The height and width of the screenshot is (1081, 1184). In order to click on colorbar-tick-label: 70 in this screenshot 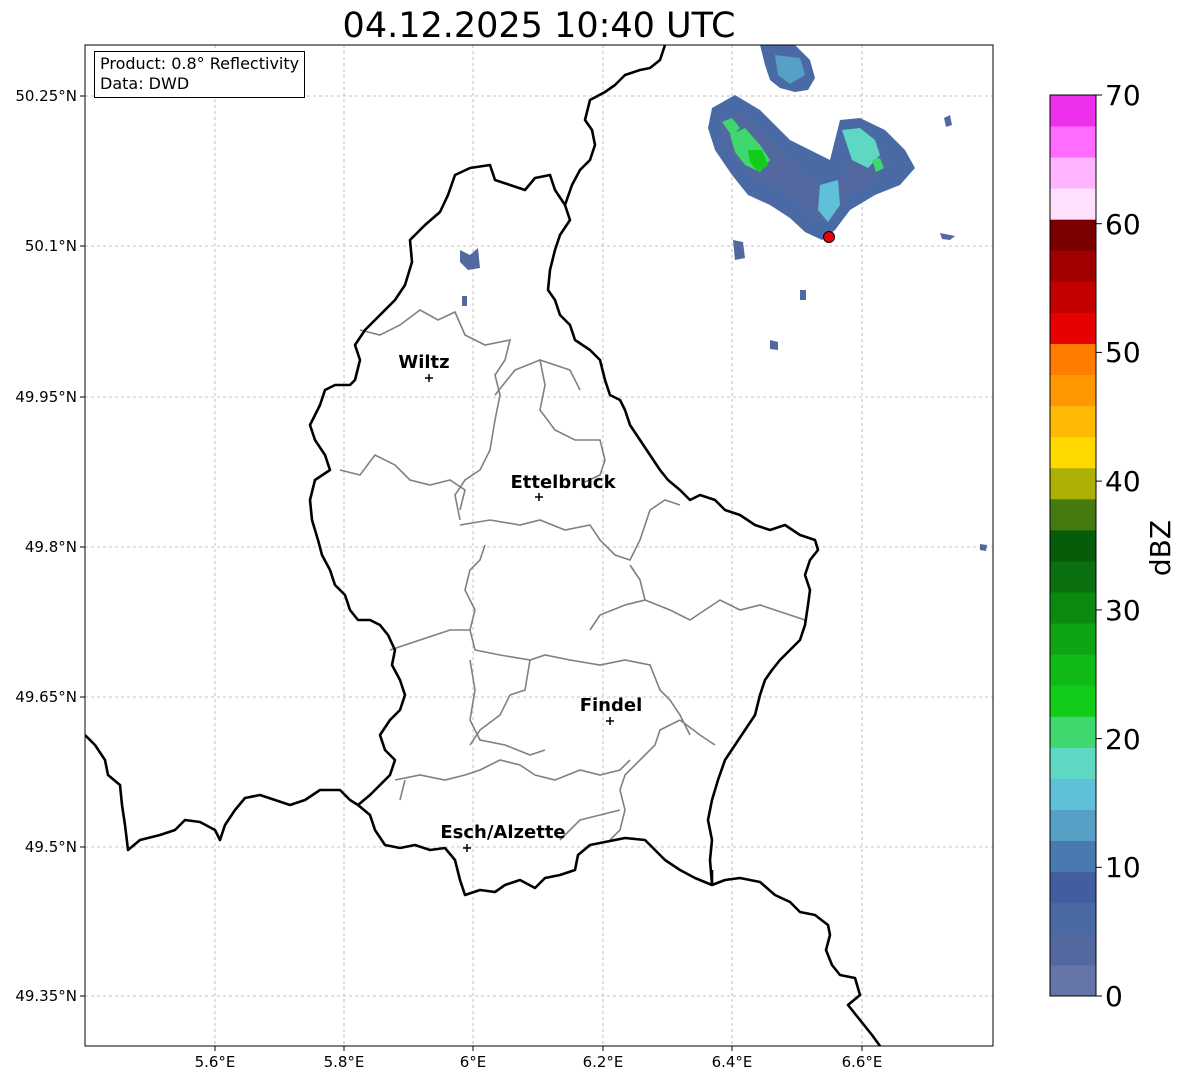, I will do `click(1123, 95)`.